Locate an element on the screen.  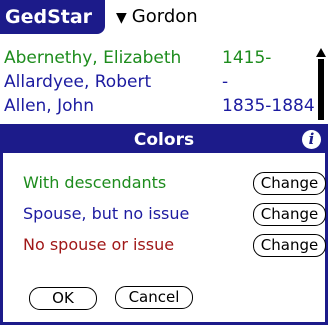
dropdown-triangle-icon: ▼ is located at coordinates (121, 18).